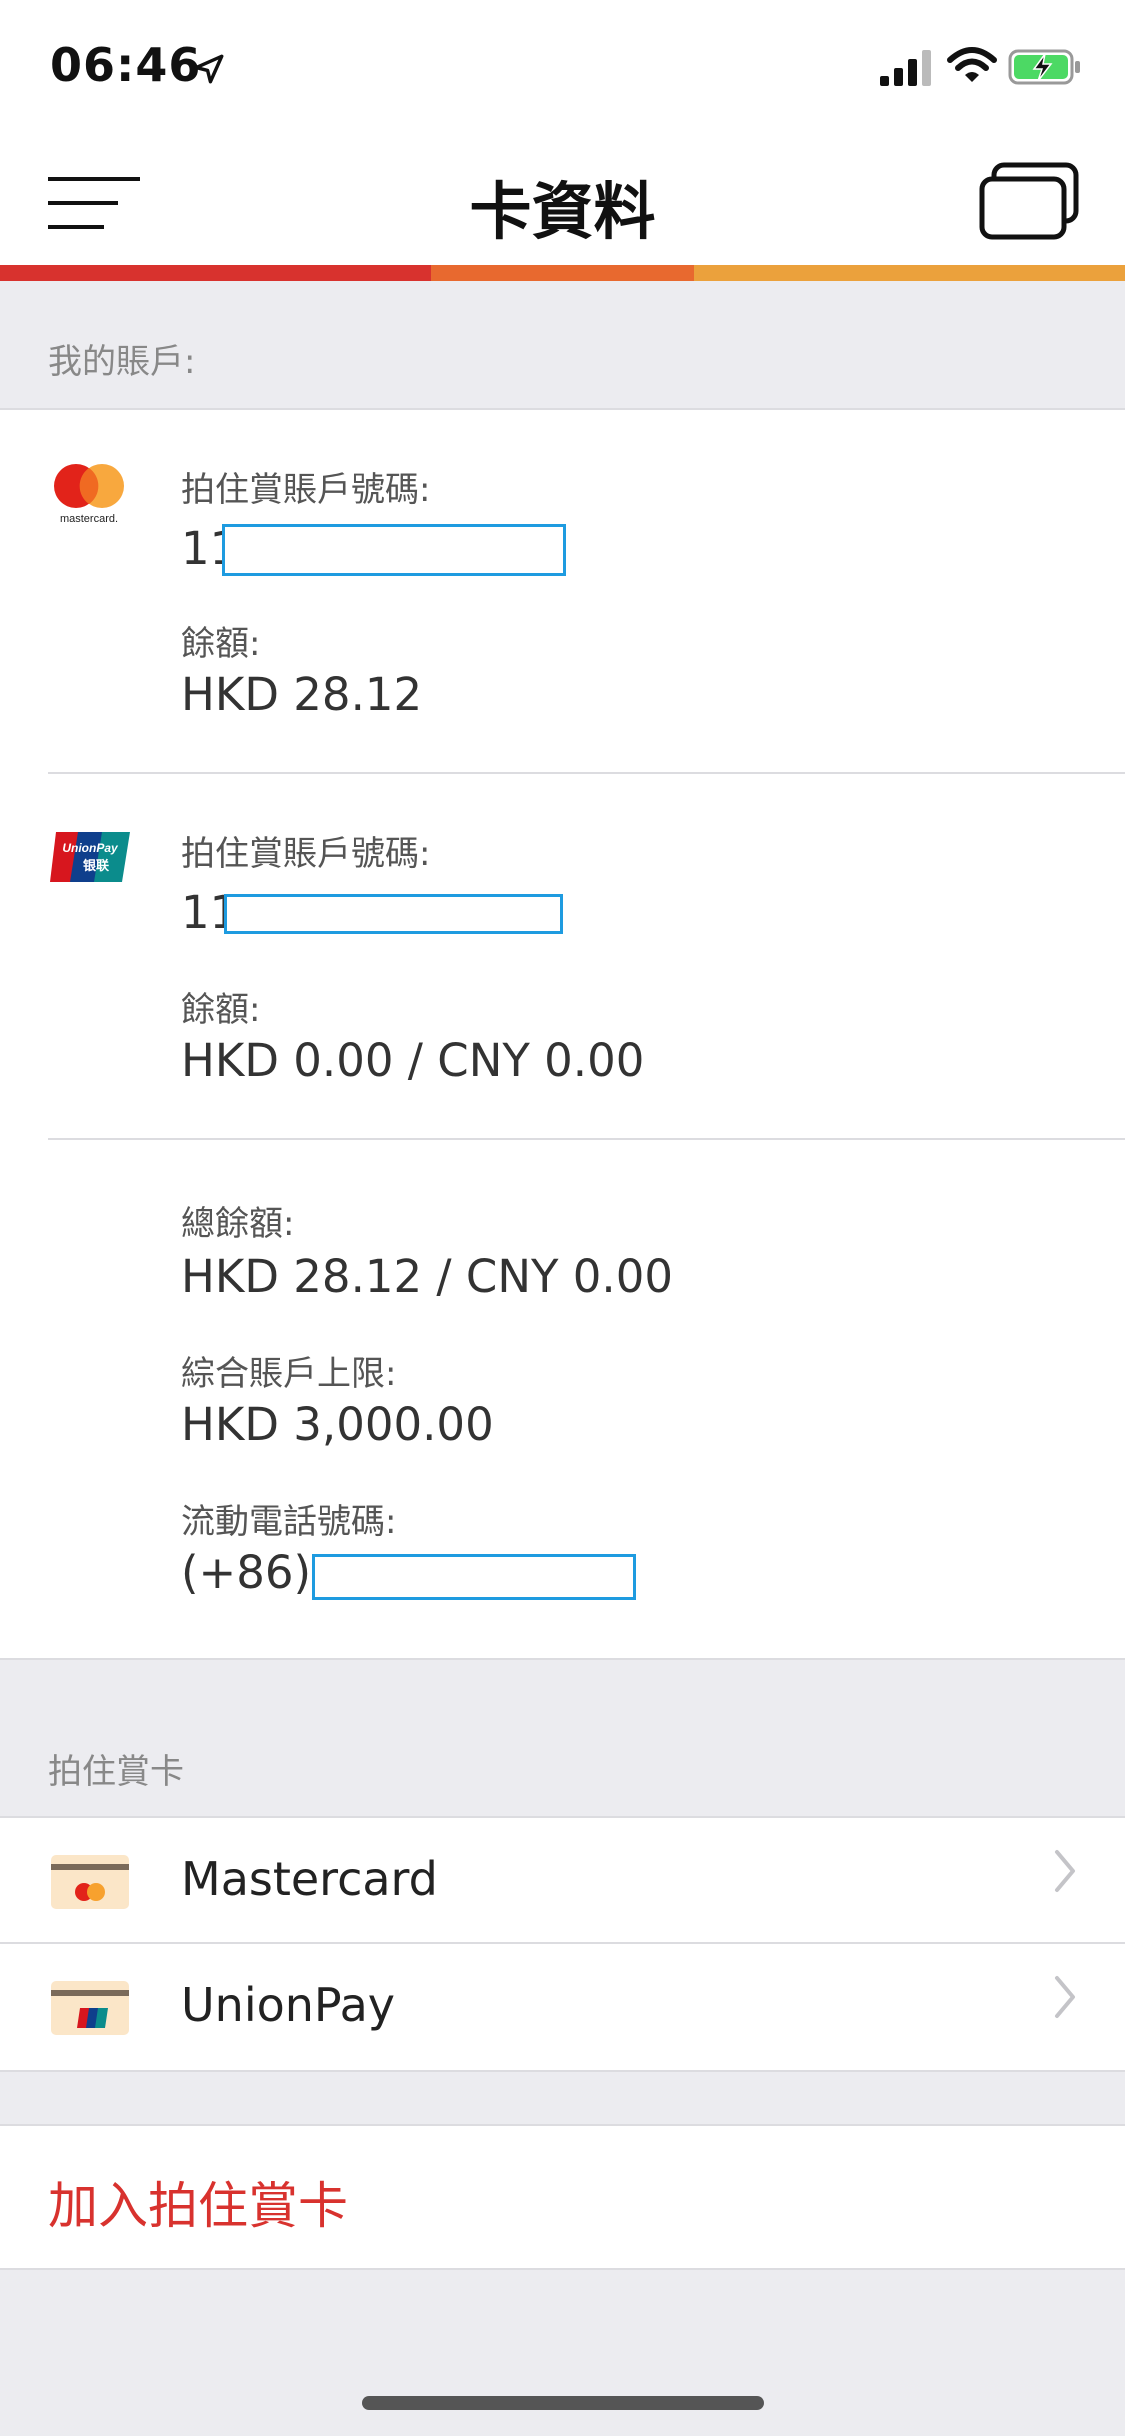  I want to click on card-row-label: UnionPay, so click(288, 2005).